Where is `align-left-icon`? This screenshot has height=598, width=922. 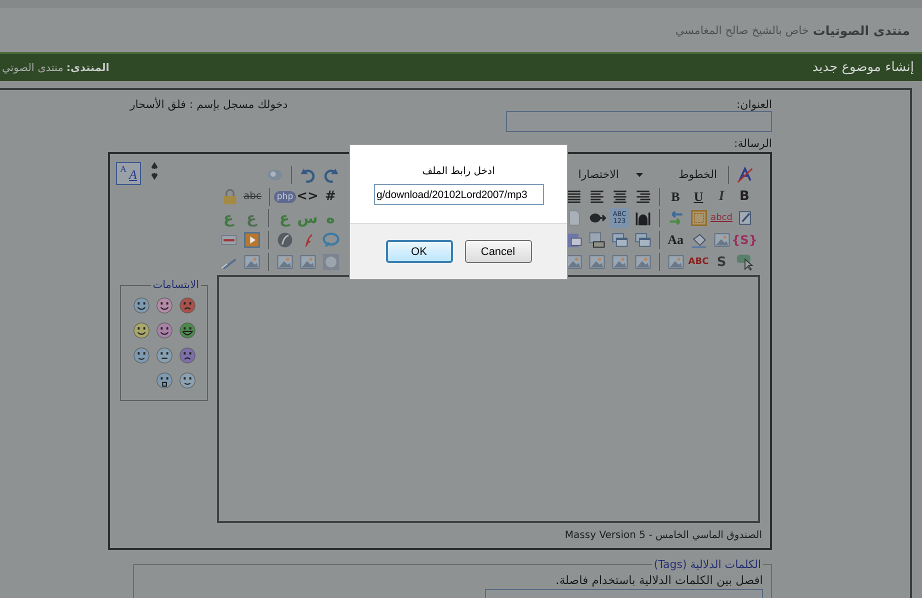
align-left-icon is located at coordinates (597, 197).